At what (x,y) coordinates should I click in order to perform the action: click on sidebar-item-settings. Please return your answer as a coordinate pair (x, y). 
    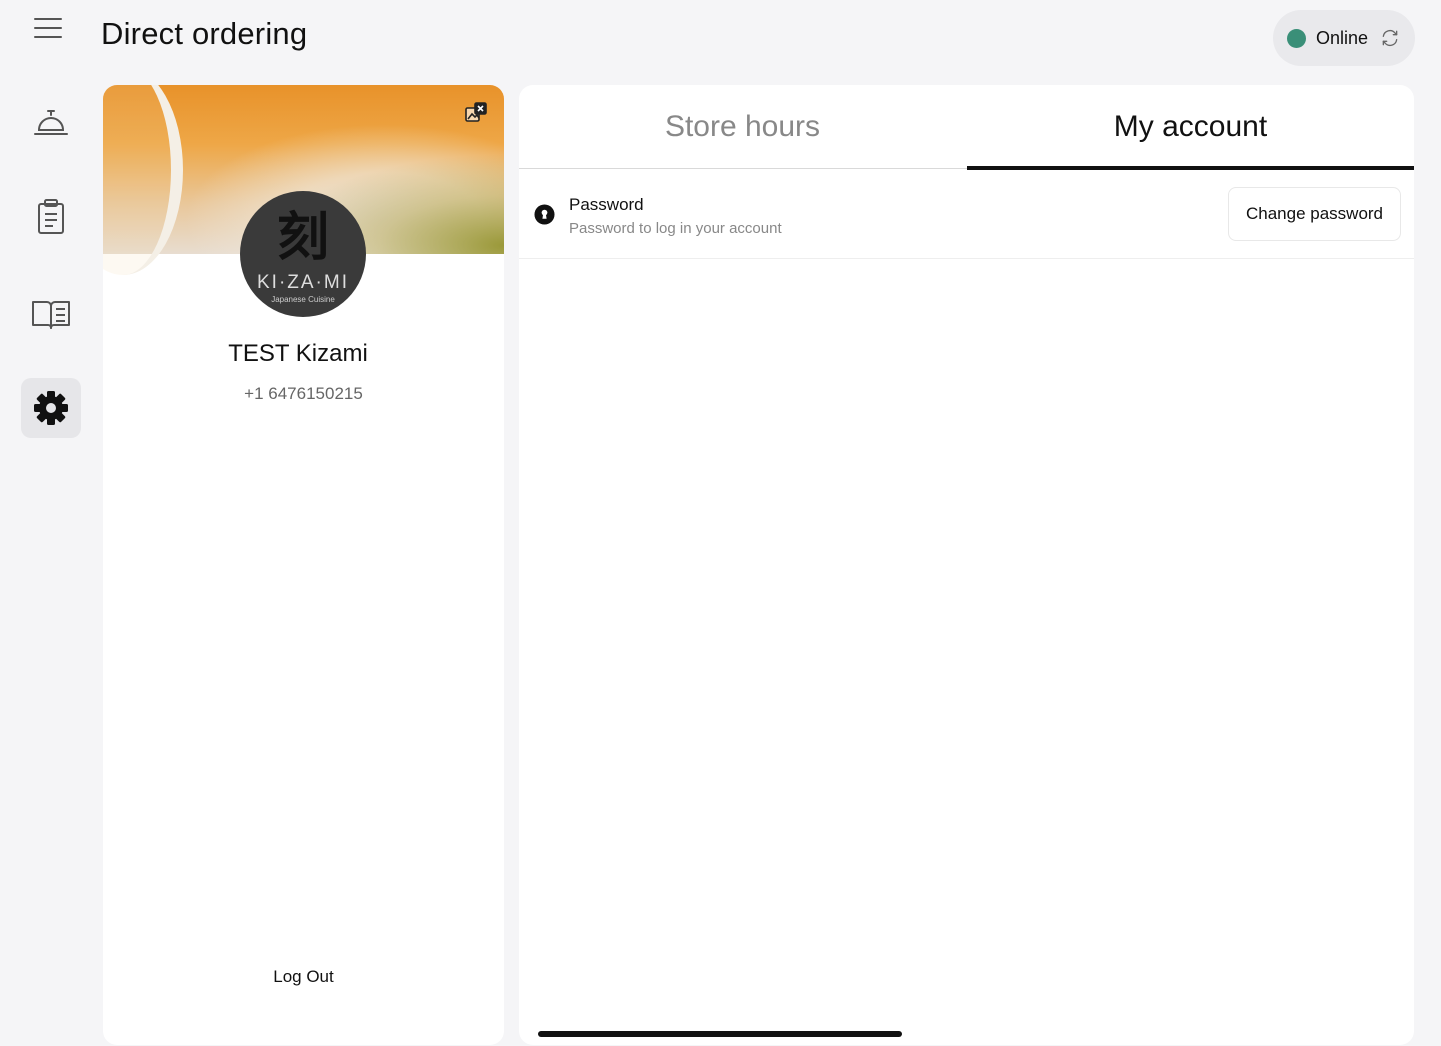
    Looking at the image, I should click on (51, 408).